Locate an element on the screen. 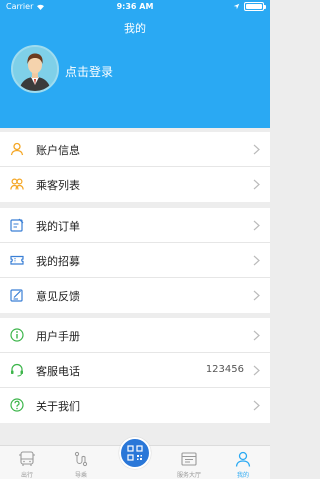  ticket-icon is located at coordinates (17, 260).